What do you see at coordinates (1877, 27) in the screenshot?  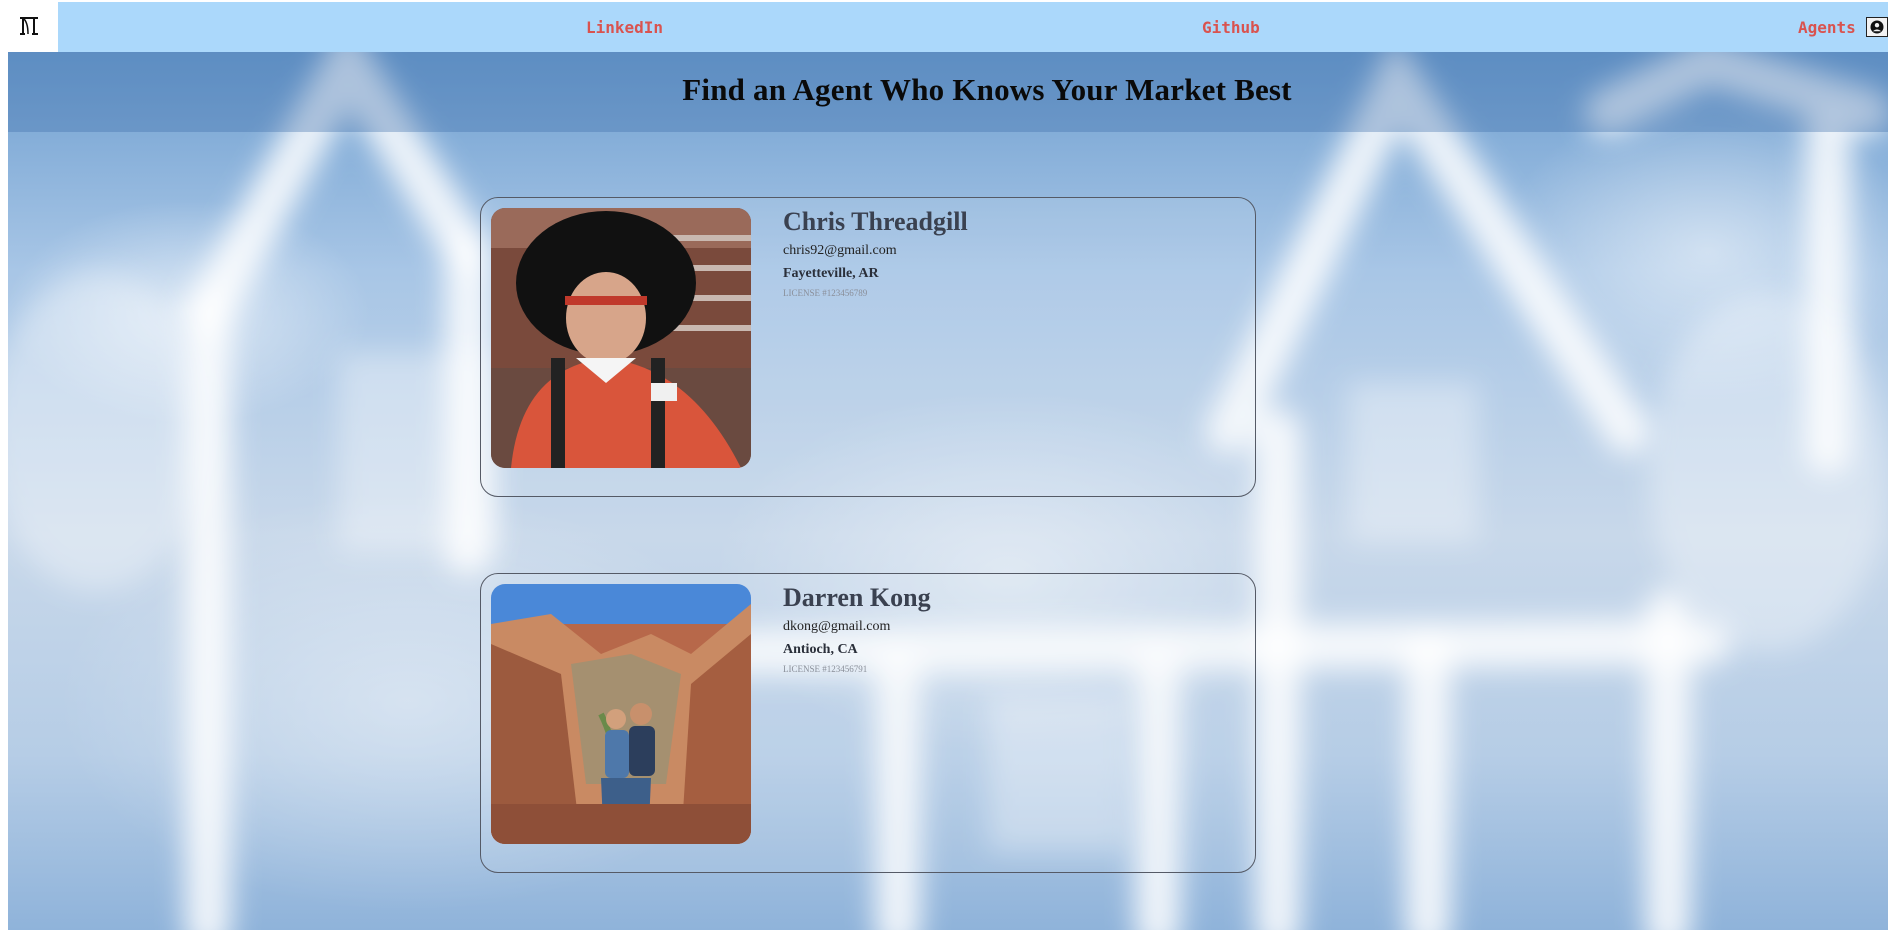 I see `user-circle-icon` at bounding box center [1877, 27].